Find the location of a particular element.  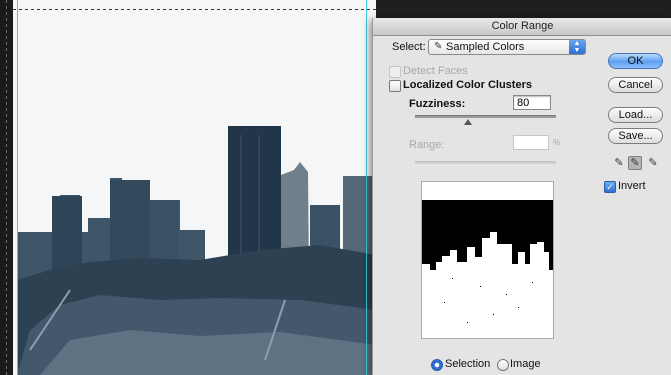

ok-button: OK is located at coordinates (635, 61).